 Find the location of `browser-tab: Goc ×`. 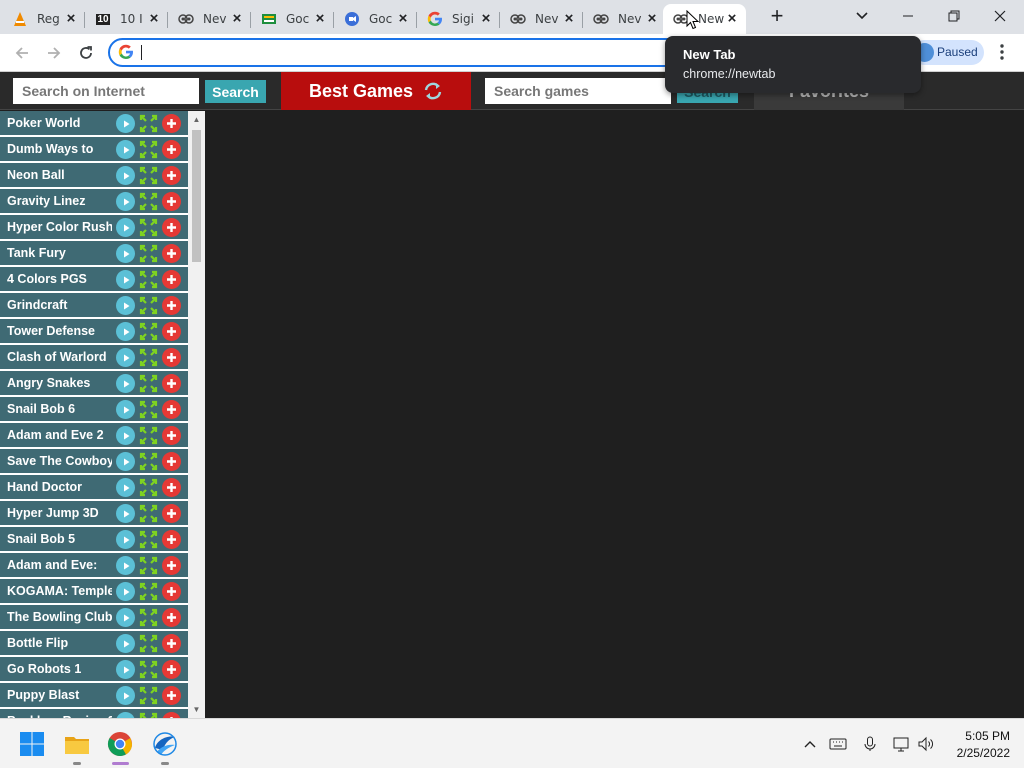

browser-tab: Goc × is located at coordinates (375, 19).